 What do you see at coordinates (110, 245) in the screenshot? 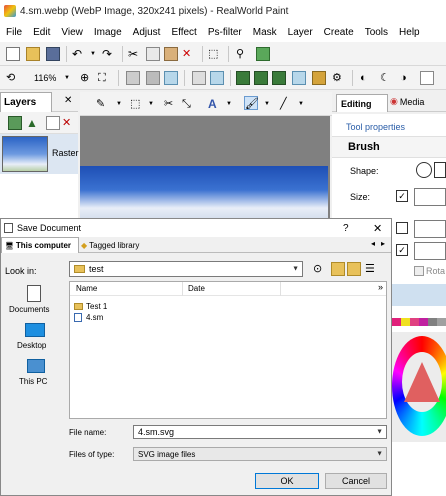
I see `tab-tagged-library: ◆ Tagged library` at bounding box center [110, 245].